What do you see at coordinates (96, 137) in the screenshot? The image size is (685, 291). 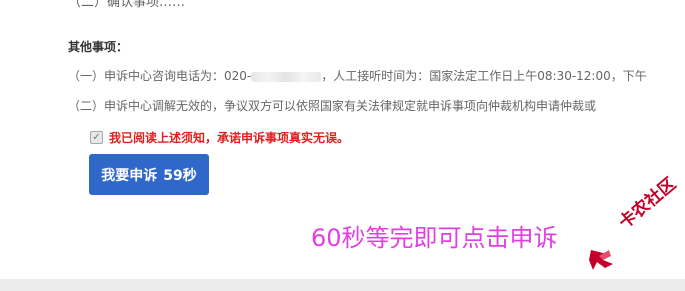 I see `agreement-checkbox: ✓` at bounding box center [96, 137].